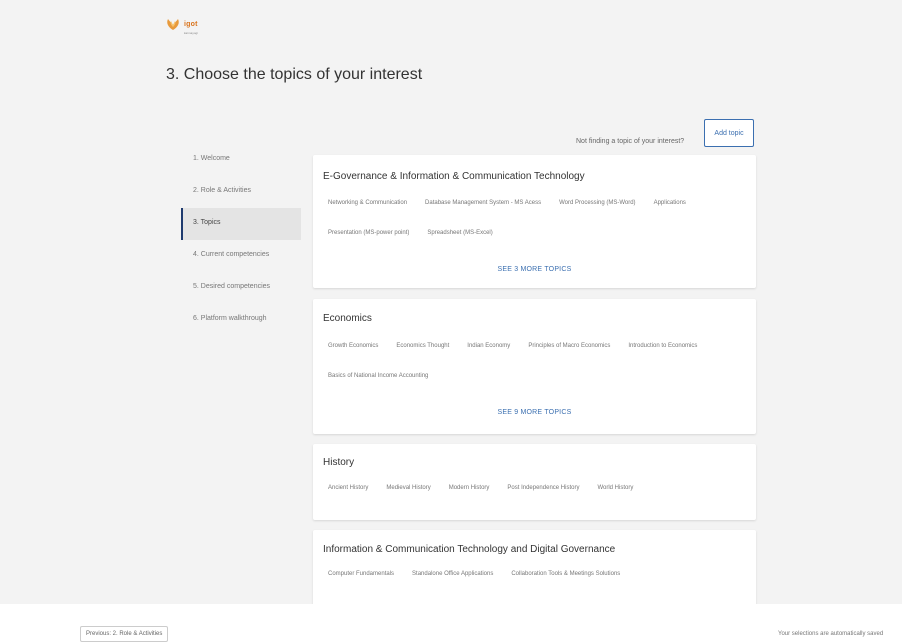  I want to click on step-topics: 3. Topics, so click(241, 224).